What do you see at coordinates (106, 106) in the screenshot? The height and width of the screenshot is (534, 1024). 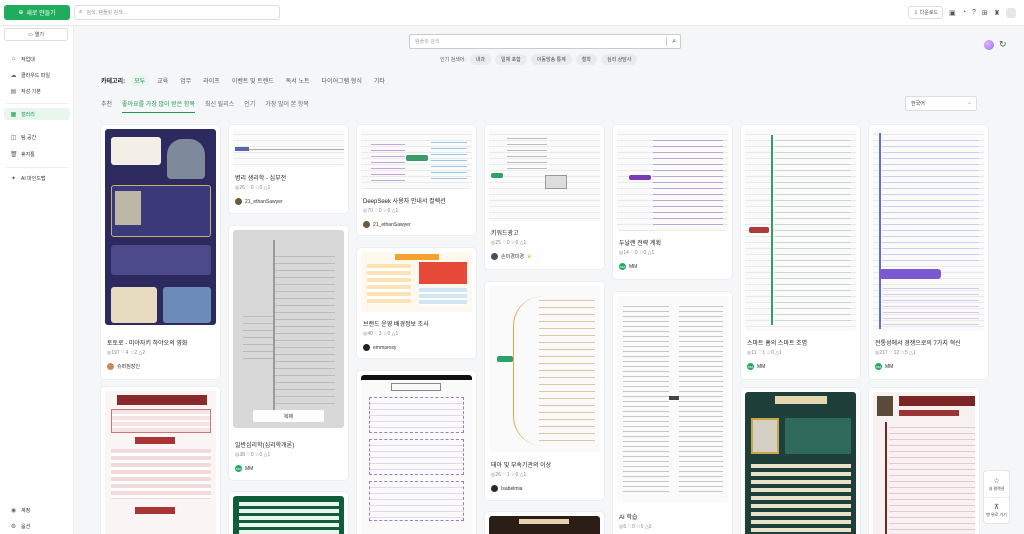 I see `tab-recommended: 추천` at bounding box center [106, 106].